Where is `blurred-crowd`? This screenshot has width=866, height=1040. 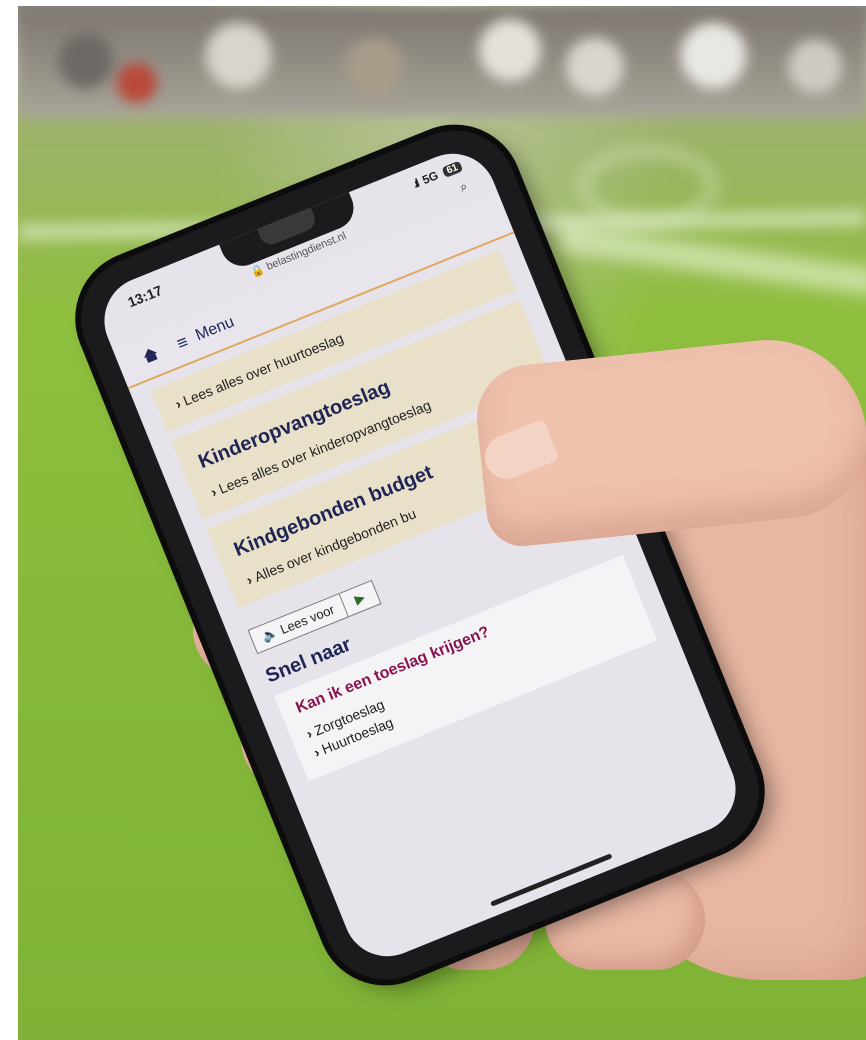 blurred-crowd is located at coordinates (442, 61).